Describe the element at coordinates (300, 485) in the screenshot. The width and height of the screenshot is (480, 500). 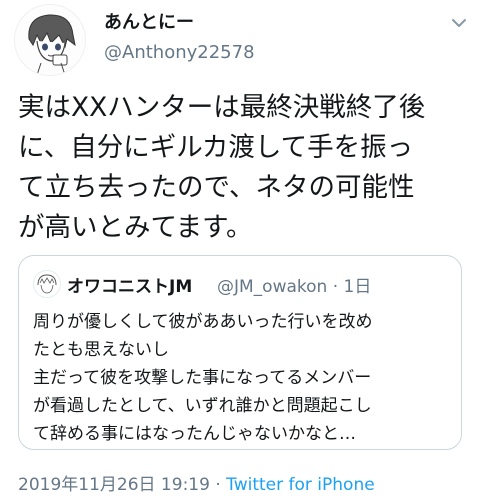
I see `tweet-source-link: Twitter for iPhone` at that location.